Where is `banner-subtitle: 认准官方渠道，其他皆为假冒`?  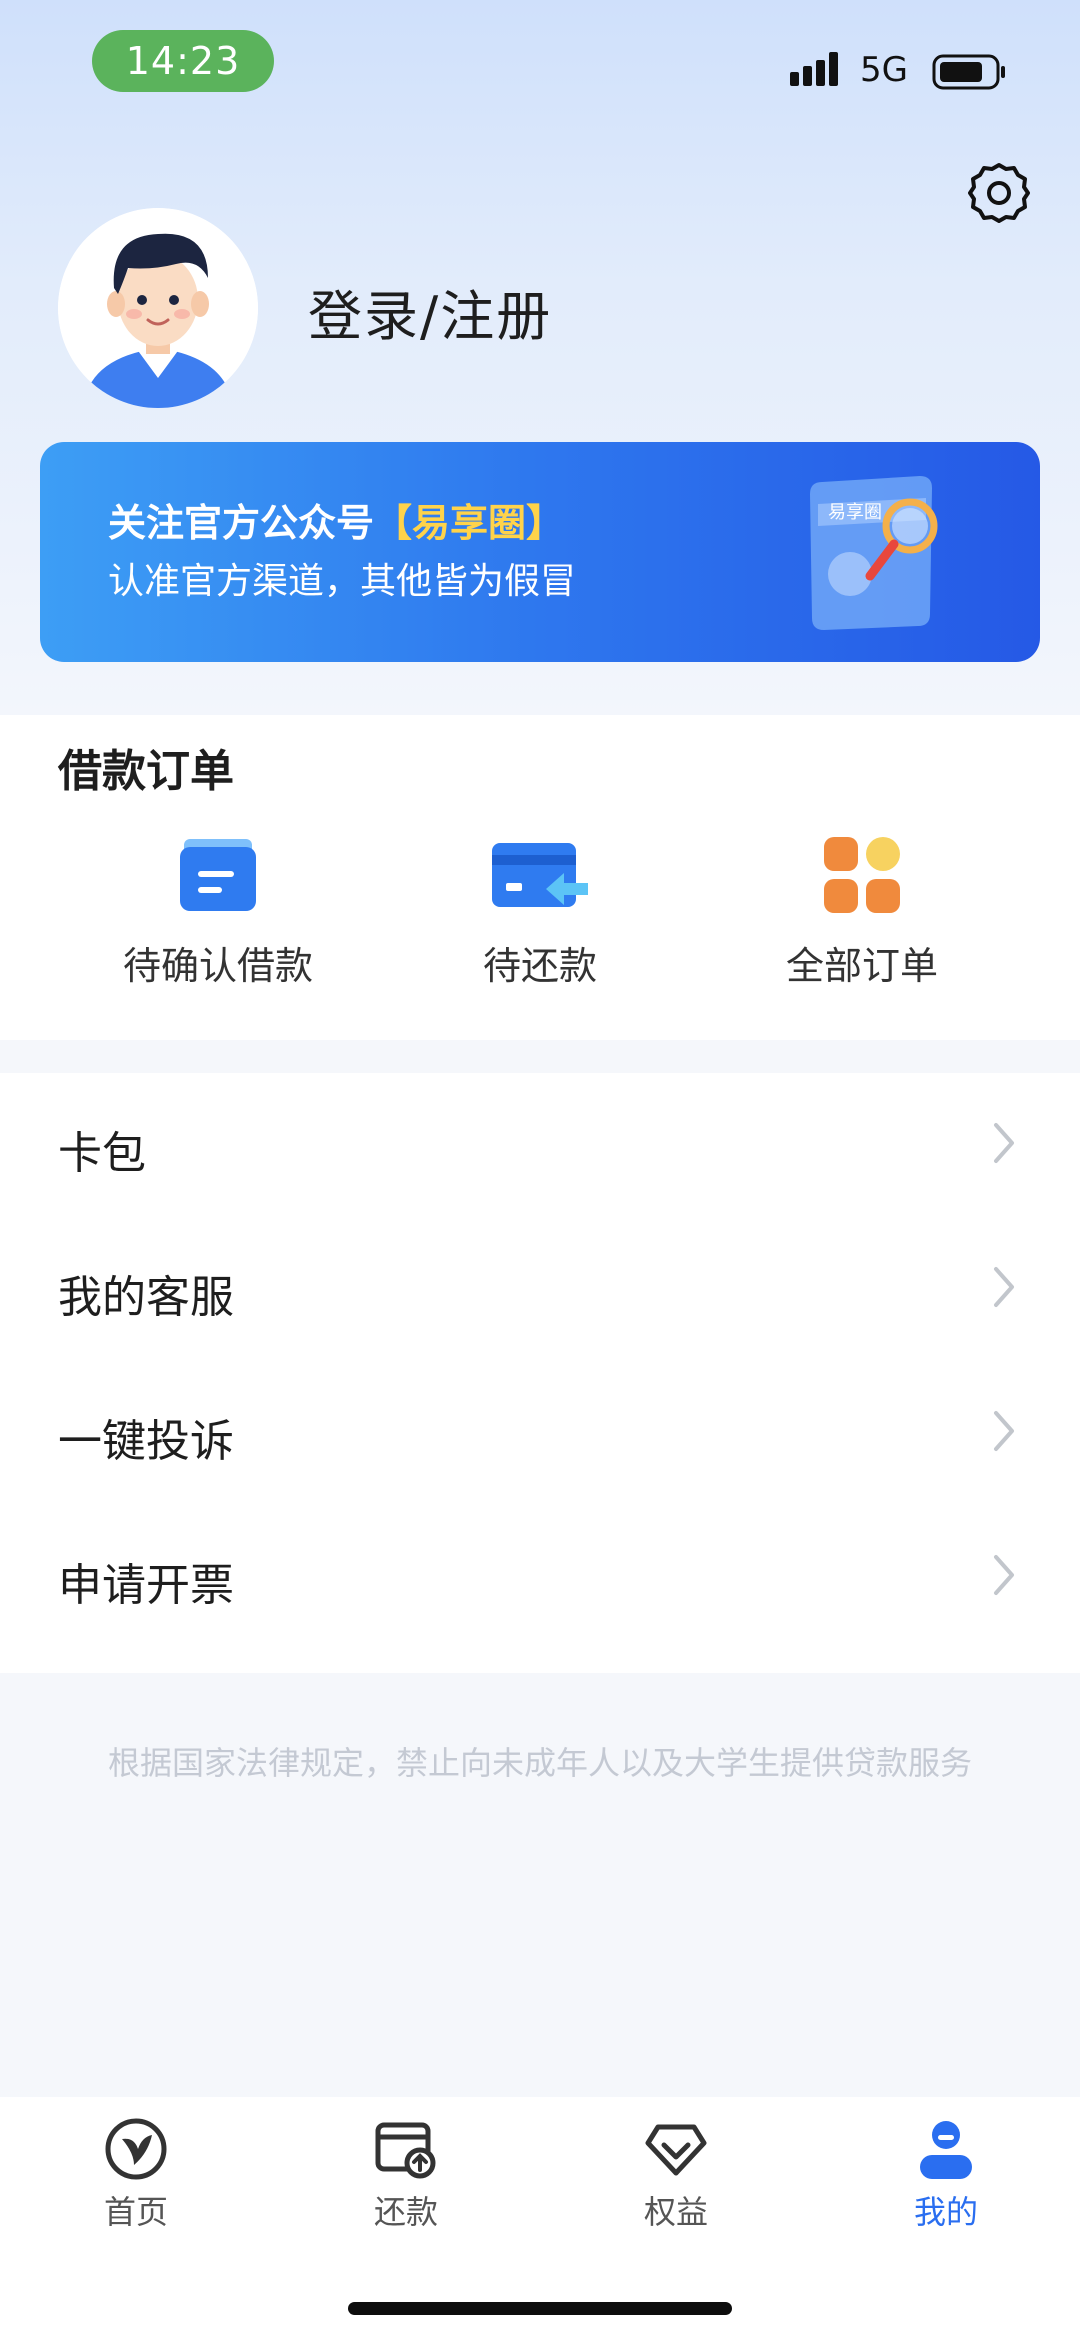 banner-subtitle: 认准官方渠道，其他皆为假冒 is located at coordinates (342, 581).